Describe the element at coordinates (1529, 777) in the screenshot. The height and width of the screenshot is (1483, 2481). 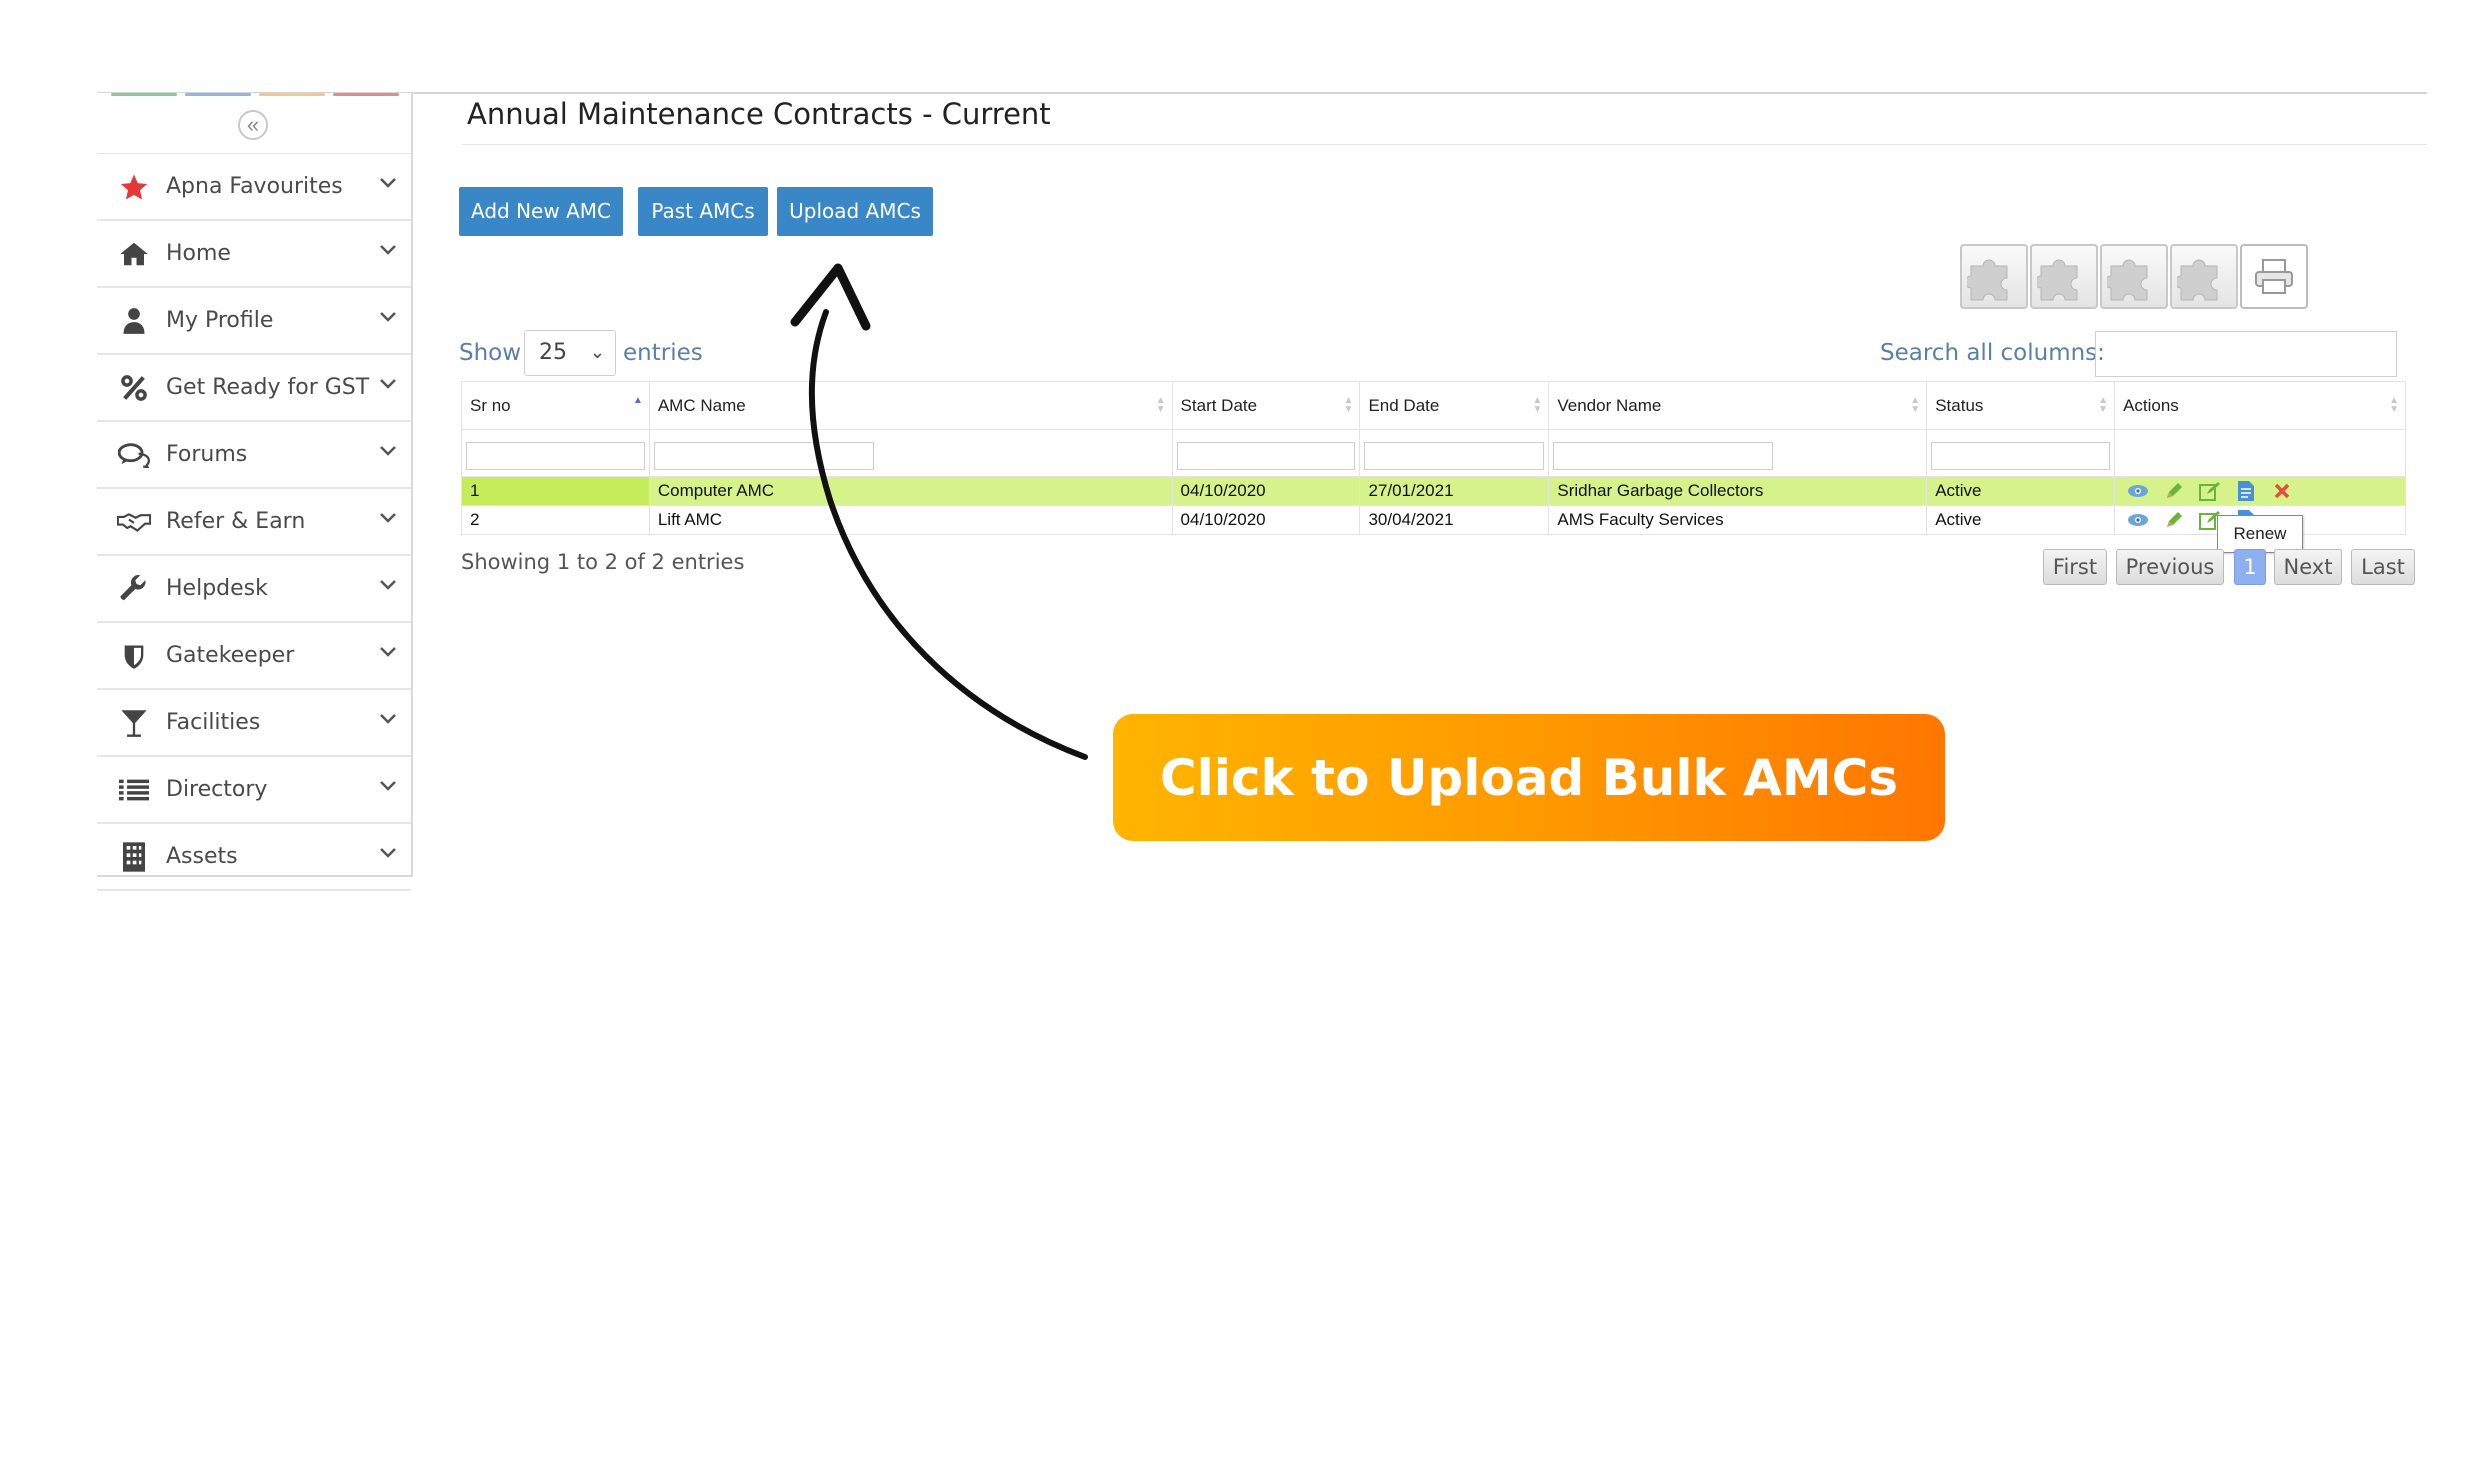
I see `upload-bulk-amcs-callout: Click to Upload Bulk AMCs` at that location.